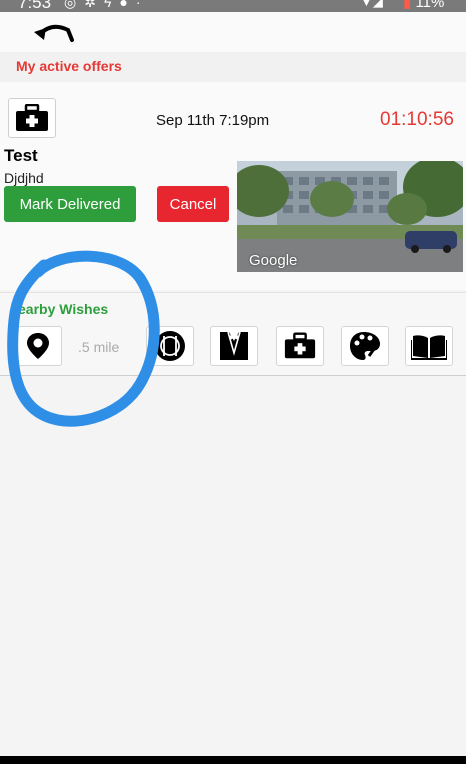  What do you see at coordinates (417, 119) in the screenshot?
I see `countdown-timer: 01:10:56` at bounding box center [417, 119].